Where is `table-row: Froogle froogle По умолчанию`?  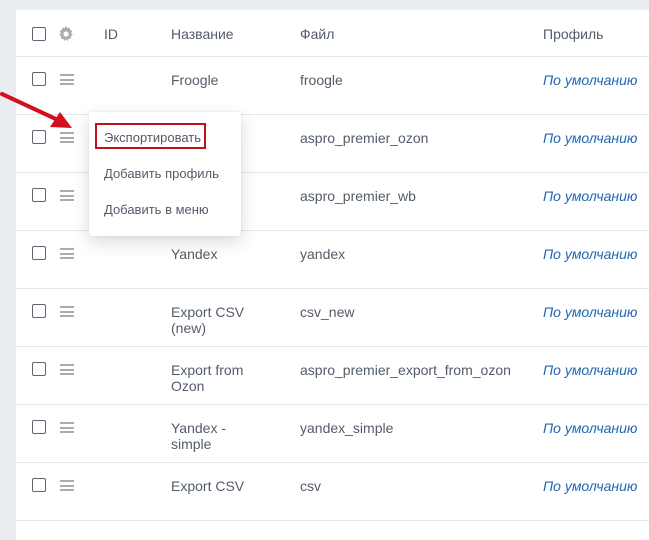
table-row: Froogle froogle По умолчанию is located at coordinates (332, 86).